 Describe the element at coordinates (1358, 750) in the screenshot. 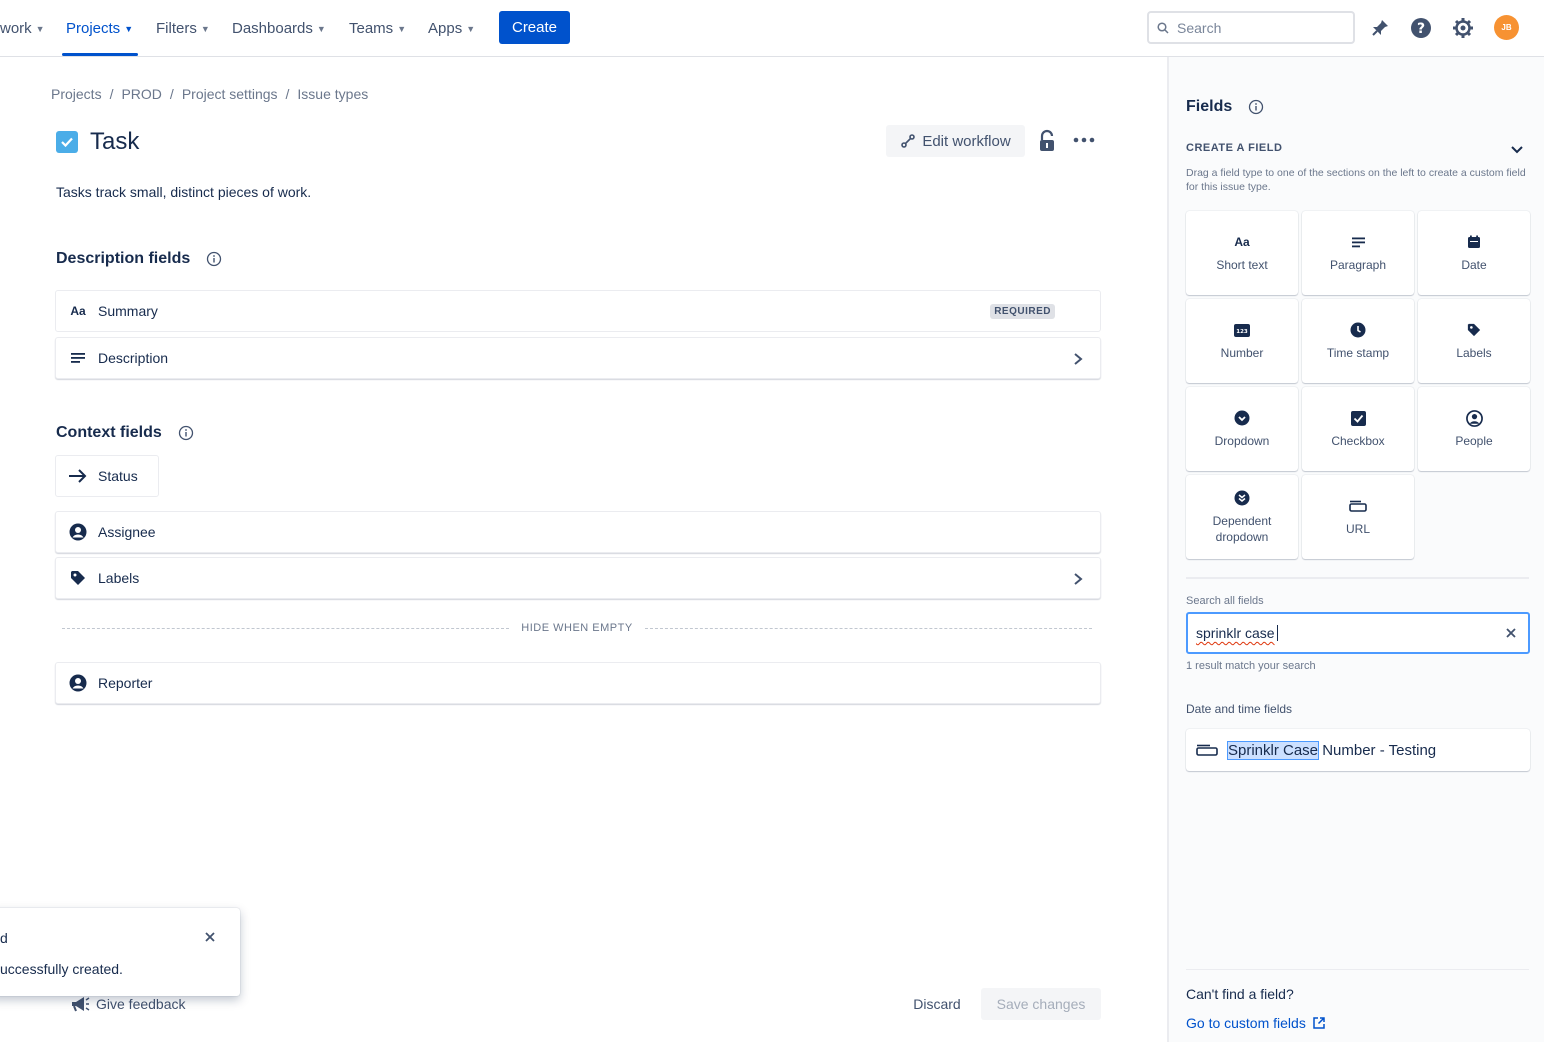

I see `search-result-item: Sprinklr Case Number - Testing` at that location.